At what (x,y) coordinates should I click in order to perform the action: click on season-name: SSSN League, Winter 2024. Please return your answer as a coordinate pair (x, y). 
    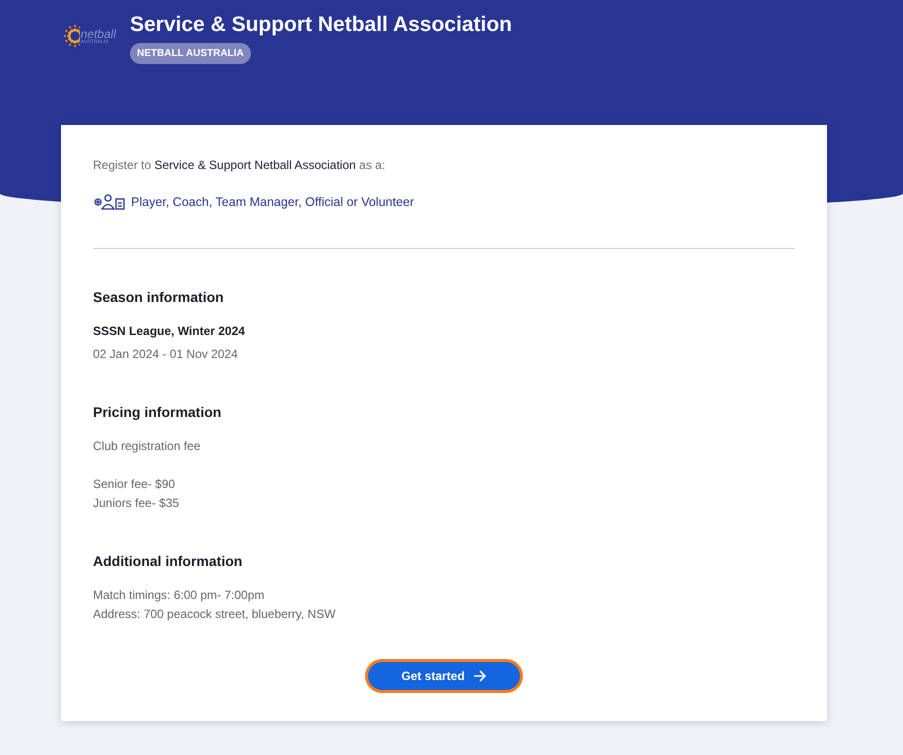
    Looking at the image, I should click on (169, 331).